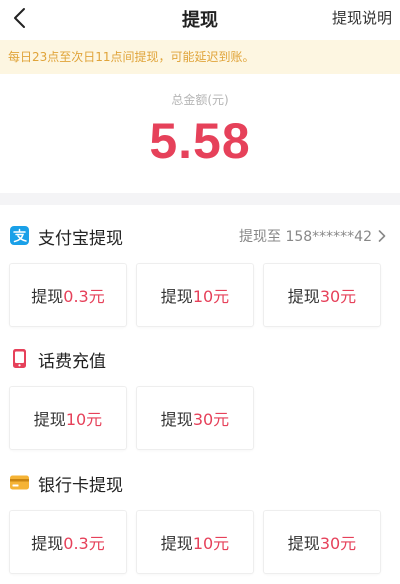 Image resolution: width=400 pixels, height=584 pixels. Describe the element at coordinates (200, 100) in the screenshot. I see `total-amount-label: 总金额(元)` at that location.